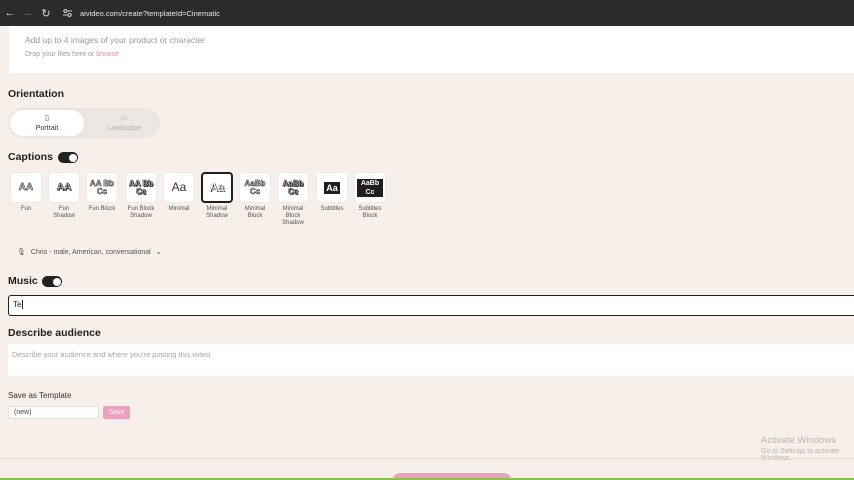 Image resolution: width=854 pixels, height=480 pixels. I want to click on captions-toggle, so click(68, 157).